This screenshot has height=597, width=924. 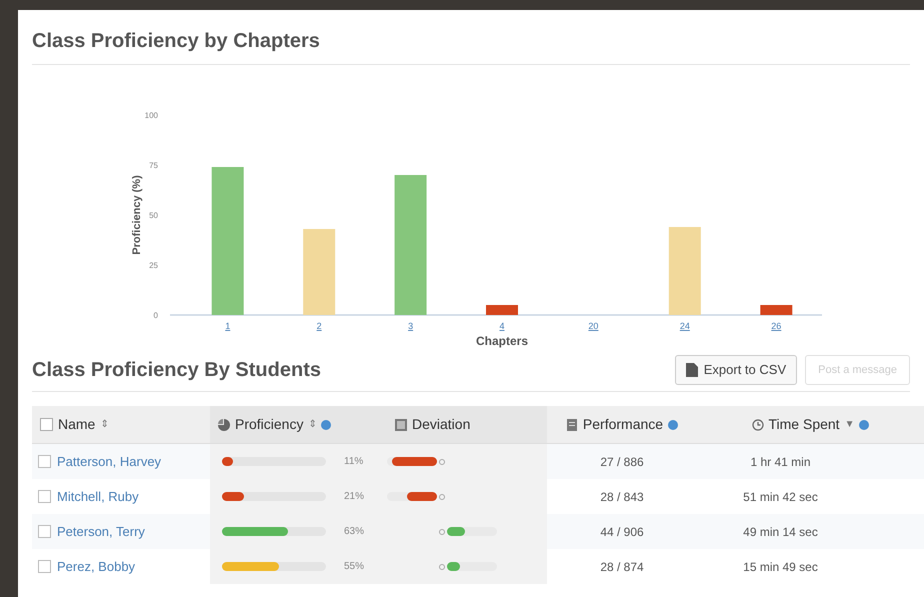 I want to click on chapter-link: 1, so click(x=227, y=326).